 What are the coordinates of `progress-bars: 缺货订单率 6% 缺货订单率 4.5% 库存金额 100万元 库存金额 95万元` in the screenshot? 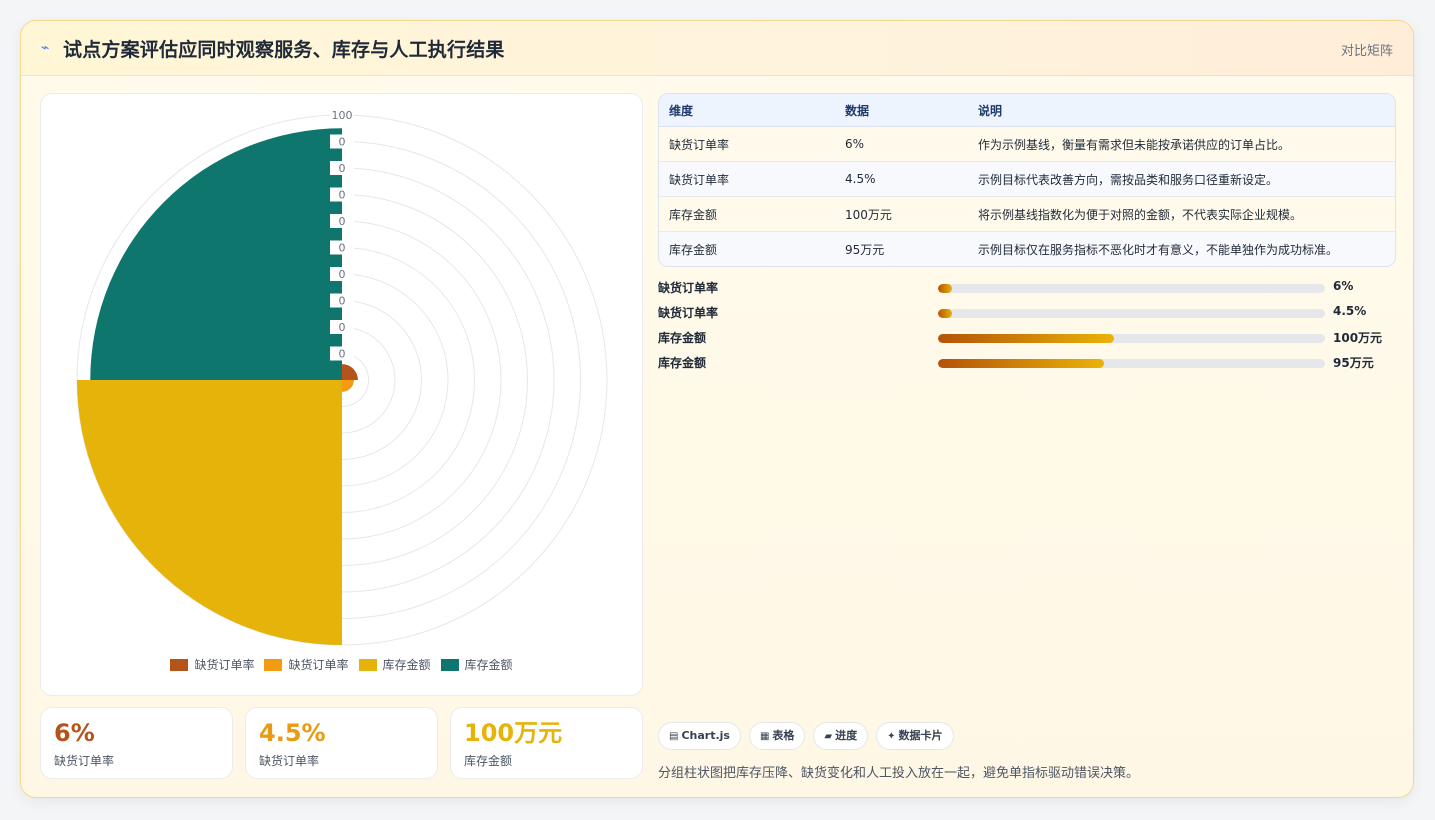 It's located at (1027, 327).